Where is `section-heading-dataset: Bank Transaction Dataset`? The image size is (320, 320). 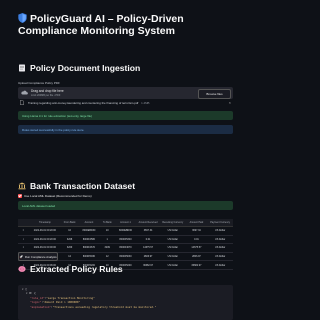 section-heading-dataset: Bank Transaction Dataset is located at coordinates (76, 186).